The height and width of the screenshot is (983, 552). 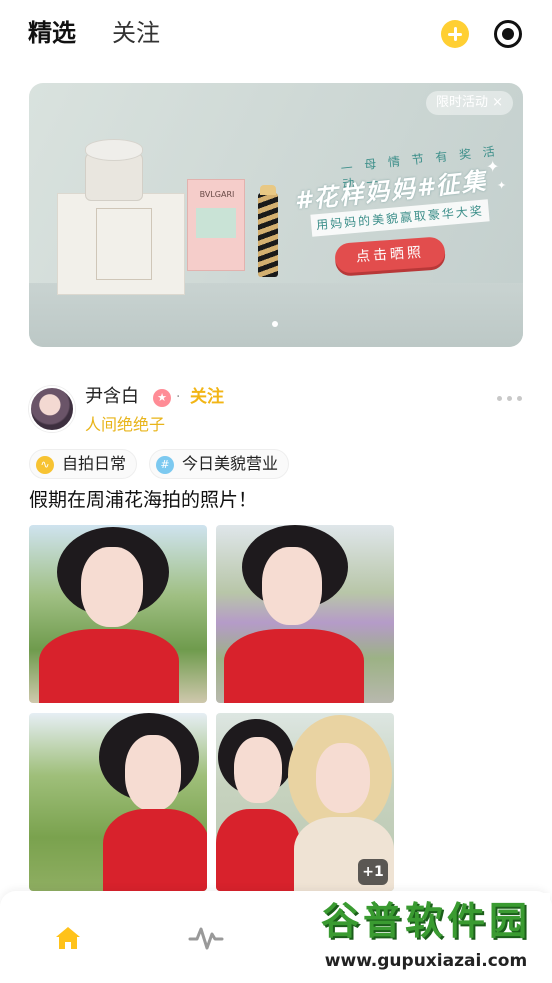 I want to click on tag-beauty-today: # 今日美貌营业, so click(x=219, y=464).